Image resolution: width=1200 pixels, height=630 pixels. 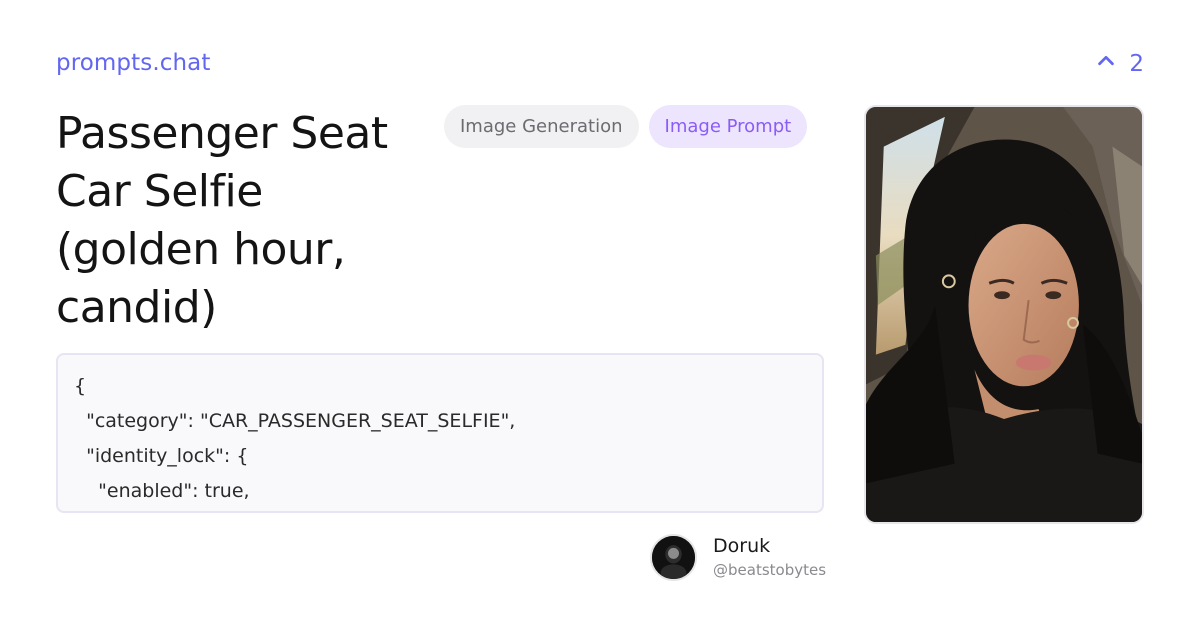 What do you see at coordinates (728, 126) in the screenshot?
I see `tag-image-prompt: Image Prompt` at bounding box center [728, 126].